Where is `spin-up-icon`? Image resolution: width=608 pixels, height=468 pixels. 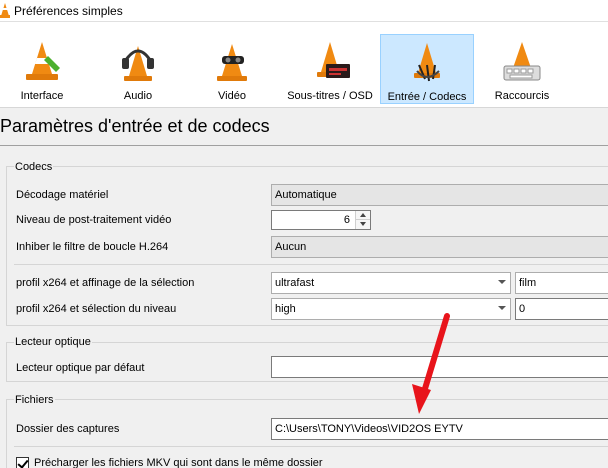
spin-up-icon is located at coordinates (363, 215).